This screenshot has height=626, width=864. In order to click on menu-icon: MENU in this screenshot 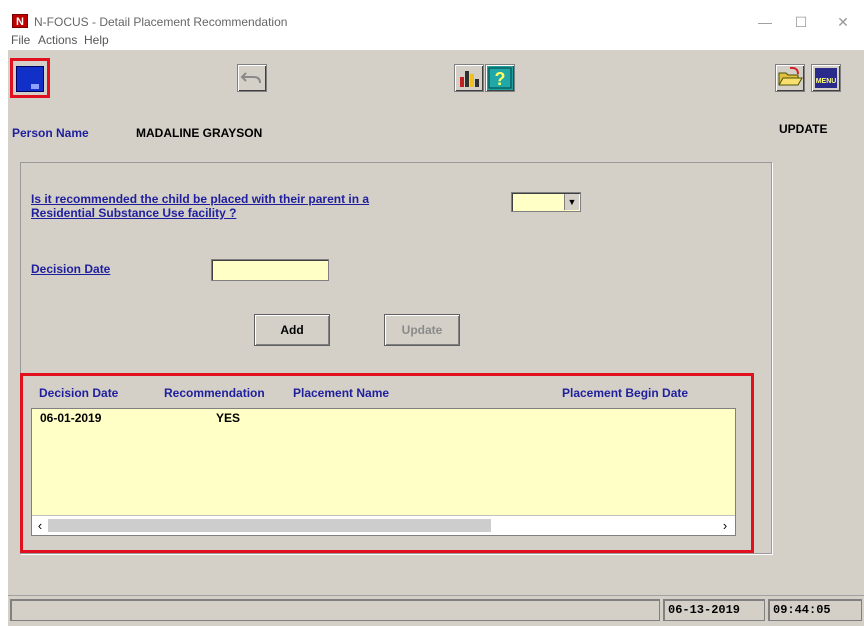, I will do `click(826, 78)`.